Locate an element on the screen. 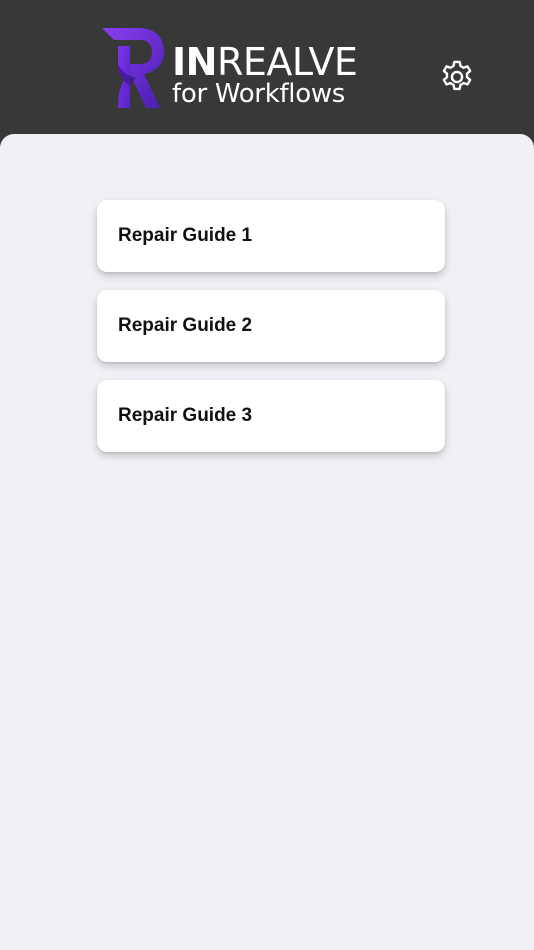 This screenshot has height=950, width=534. logo-subtitle: for Workflows is located at coordinates (259, 94).